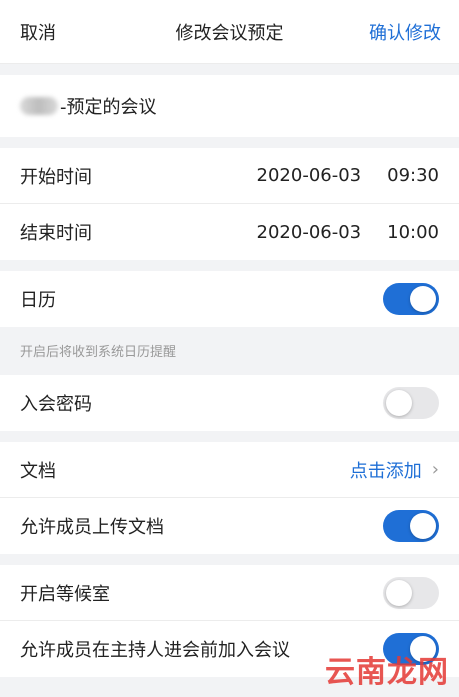  I want to click on topic-group: -预定的会议, so click(229, 106).